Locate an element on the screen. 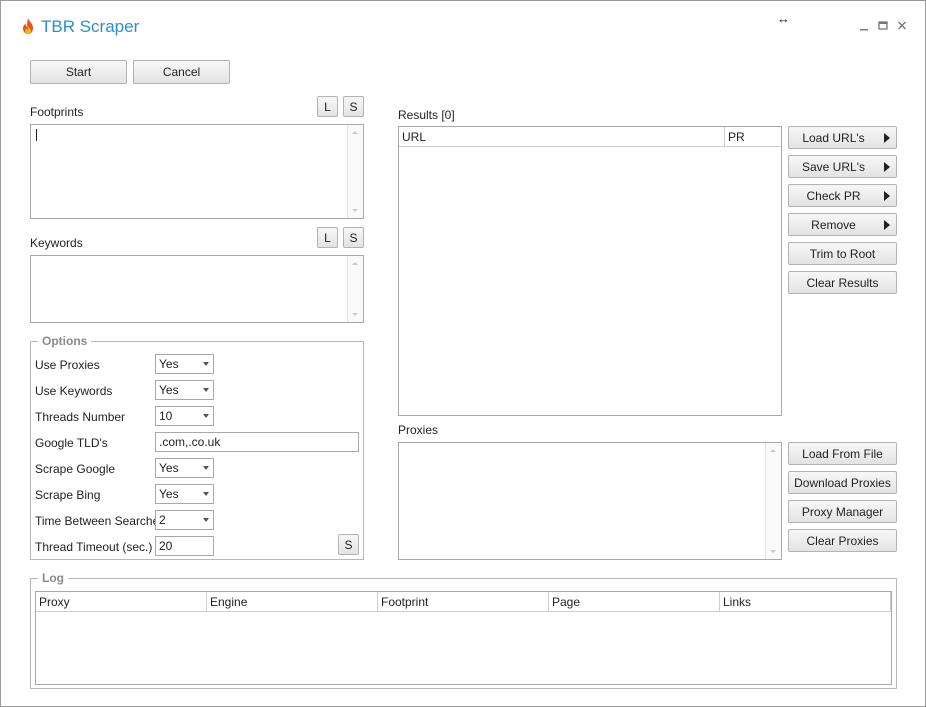 The image size is (926, 707). log-title: Log is located at coordinates (53, 578).